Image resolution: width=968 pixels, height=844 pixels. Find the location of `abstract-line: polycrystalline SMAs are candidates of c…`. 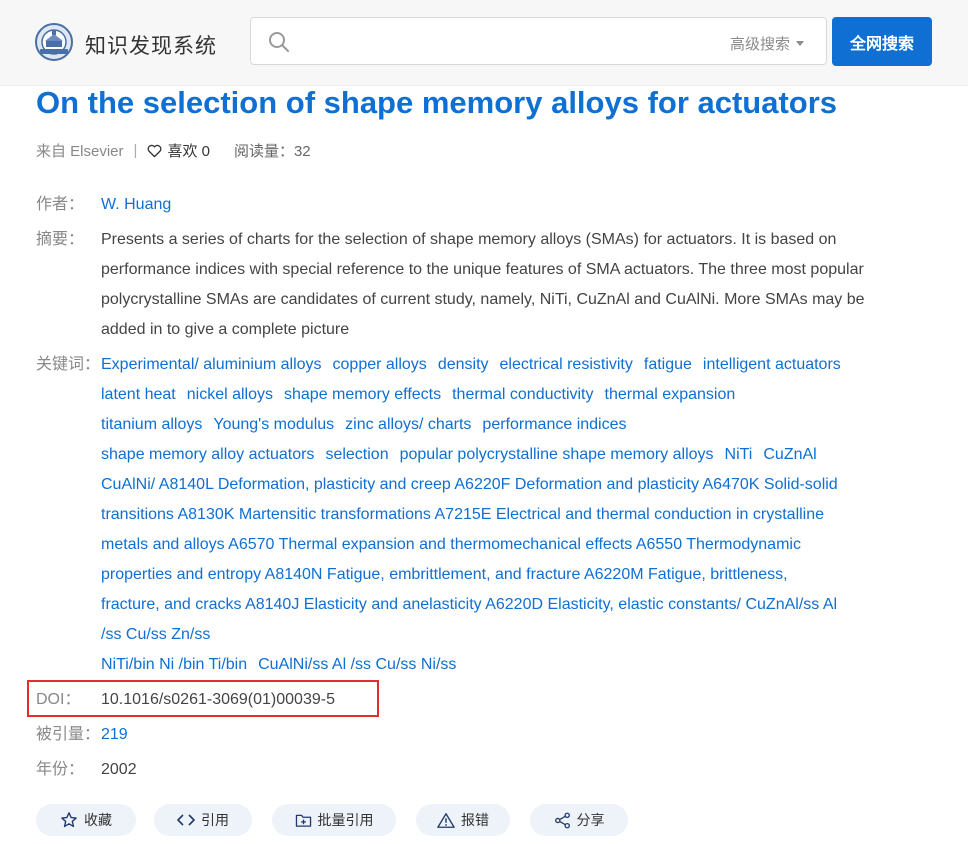

abstract-line: polycrystalline SMAs are candidates of c… is located at coordinates (483, 299).